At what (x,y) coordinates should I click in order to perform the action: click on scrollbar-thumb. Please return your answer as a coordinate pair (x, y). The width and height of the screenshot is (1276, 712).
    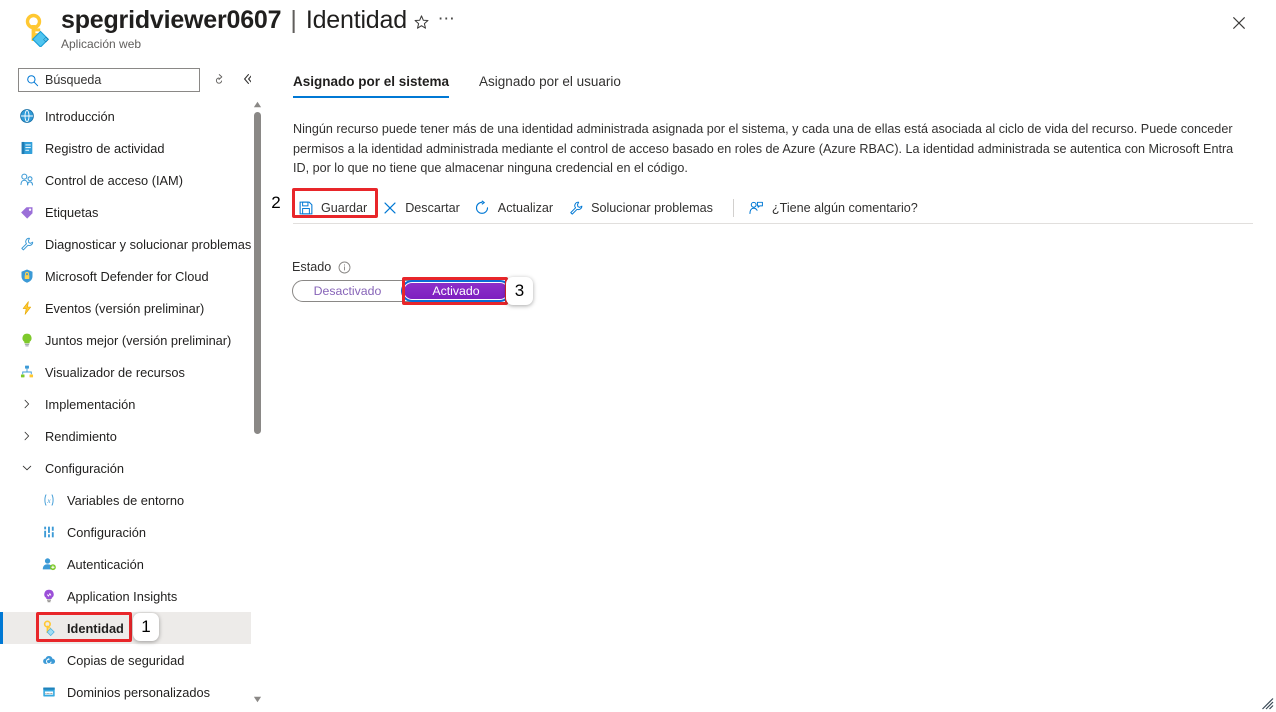
    Looking at the image, I should click on (257, 273).